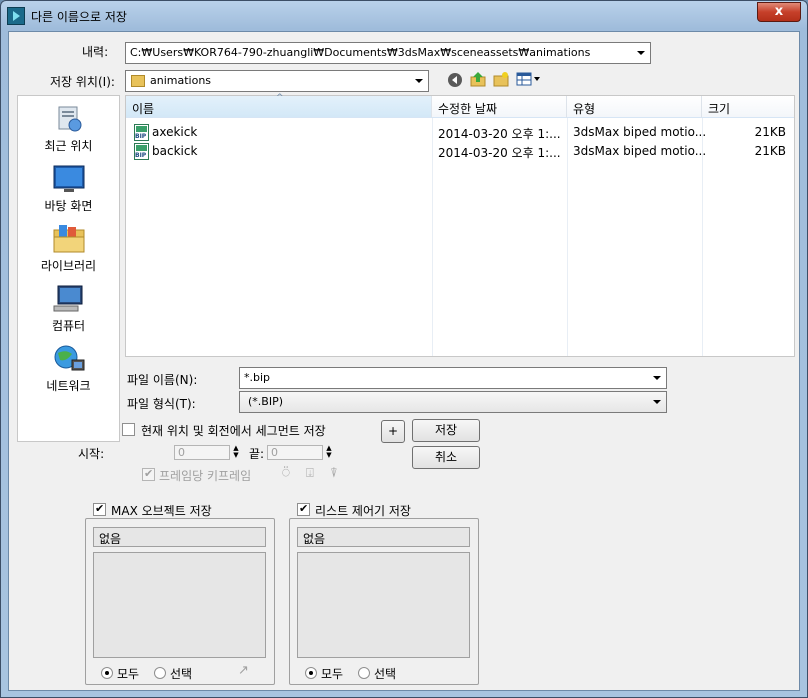  I want to click on file-name: axekick, so click(175, 132).